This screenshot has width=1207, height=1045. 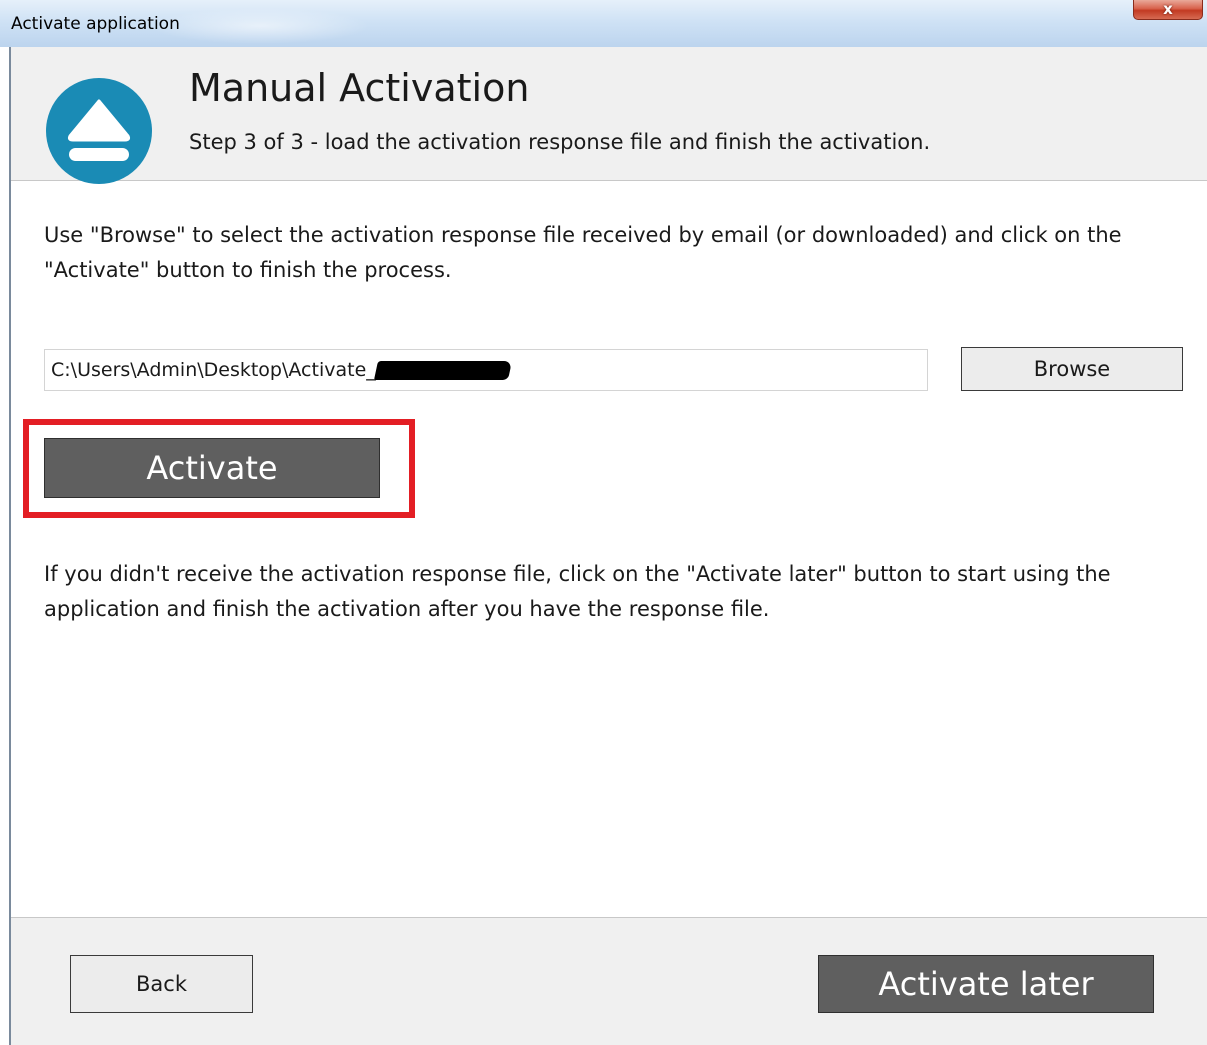 What do you see at coordinates (212, 468) in the screenshot?
I see `activate-button: Activate` at bounding box center [212, 468].